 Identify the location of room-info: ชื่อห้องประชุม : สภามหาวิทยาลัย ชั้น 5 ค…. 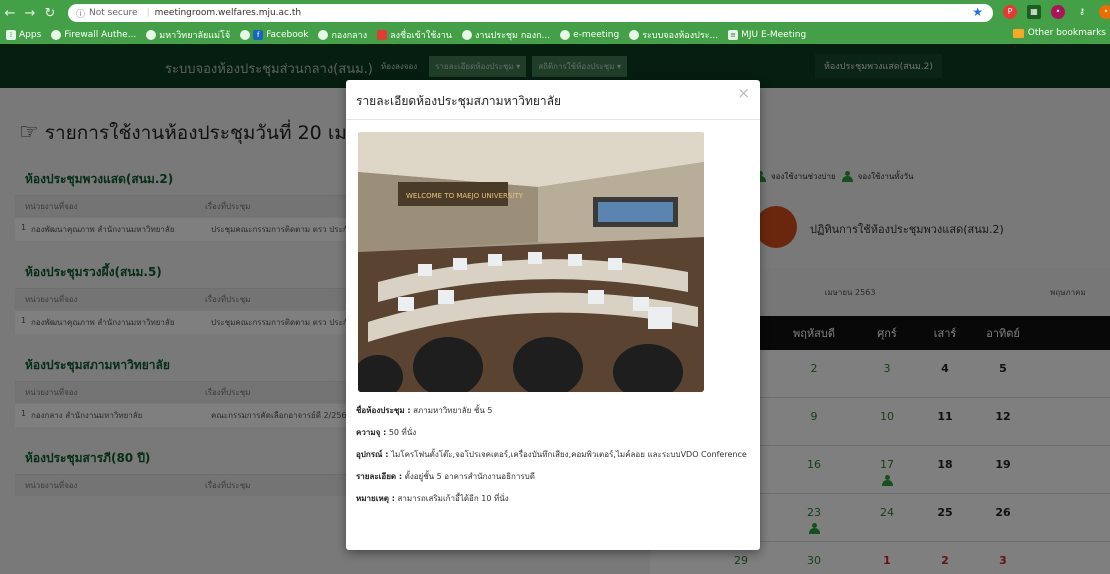
(552, 460).